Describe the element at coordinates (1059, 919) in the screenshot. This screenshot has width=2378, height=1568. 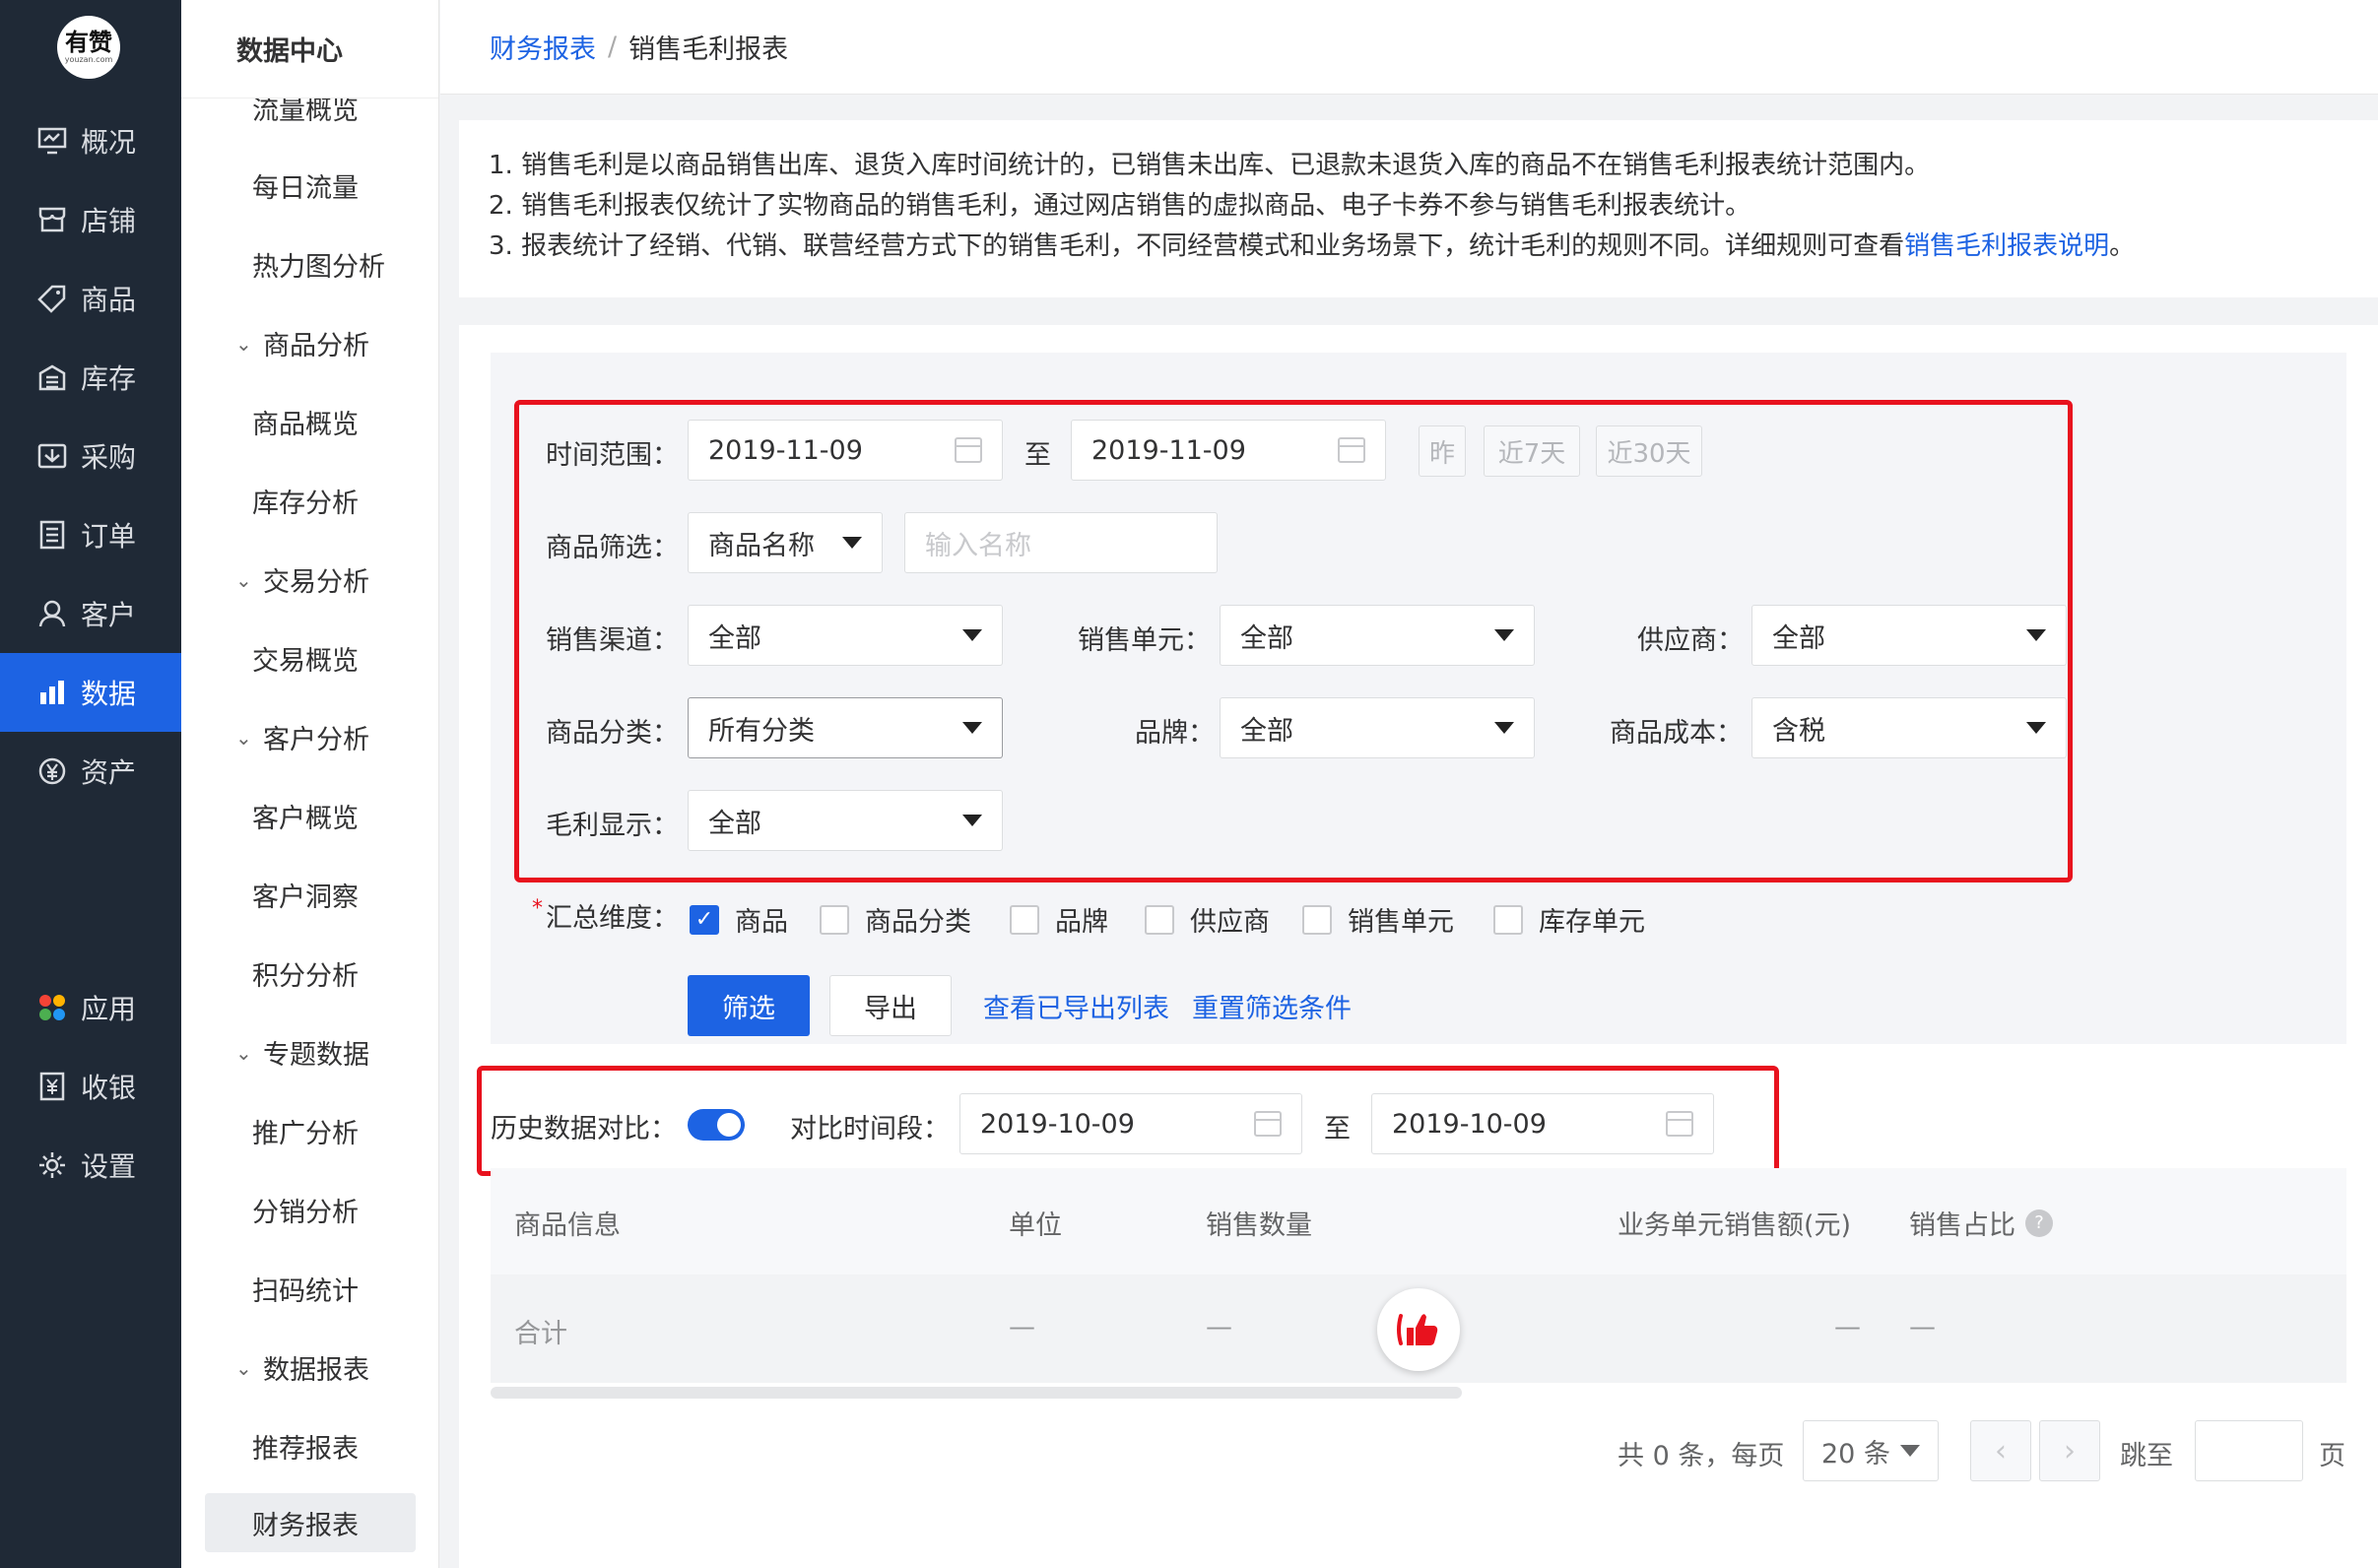
I see `dimension-checkbox-brand: 品牌` at that location.